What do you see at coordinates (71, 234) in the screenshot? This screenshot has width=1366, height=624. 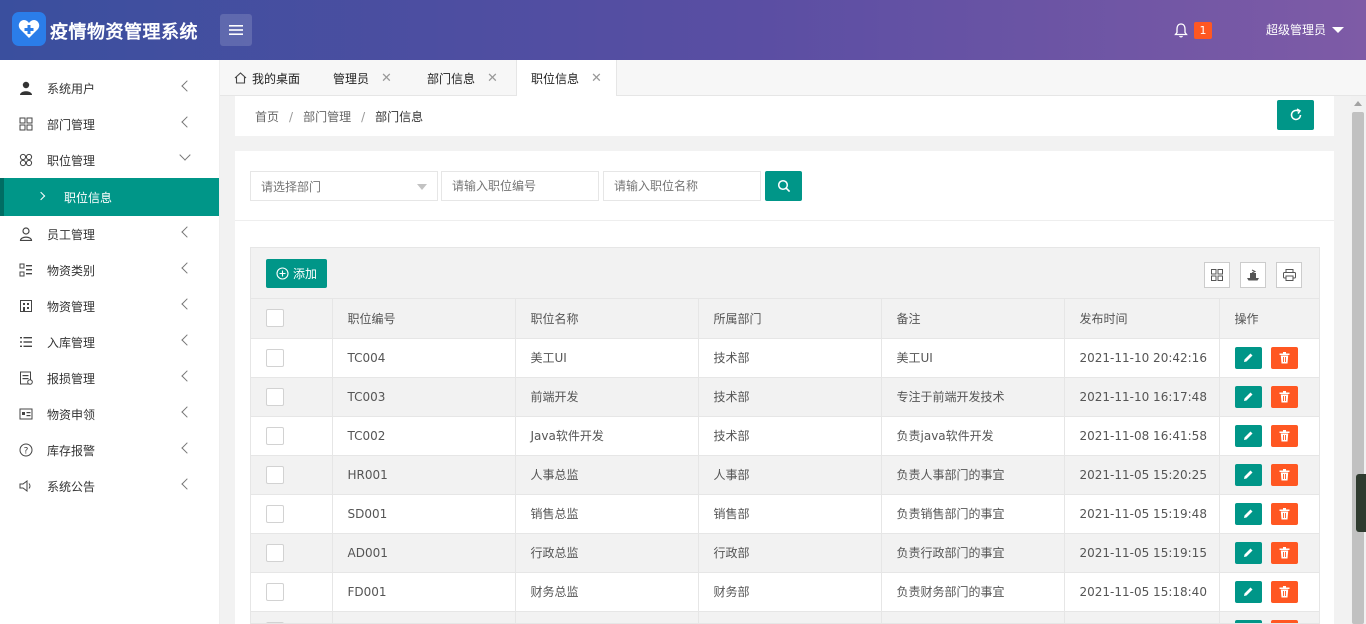 I see `sidebar-item-label: 员工管理` at bounding box center [71, 234].